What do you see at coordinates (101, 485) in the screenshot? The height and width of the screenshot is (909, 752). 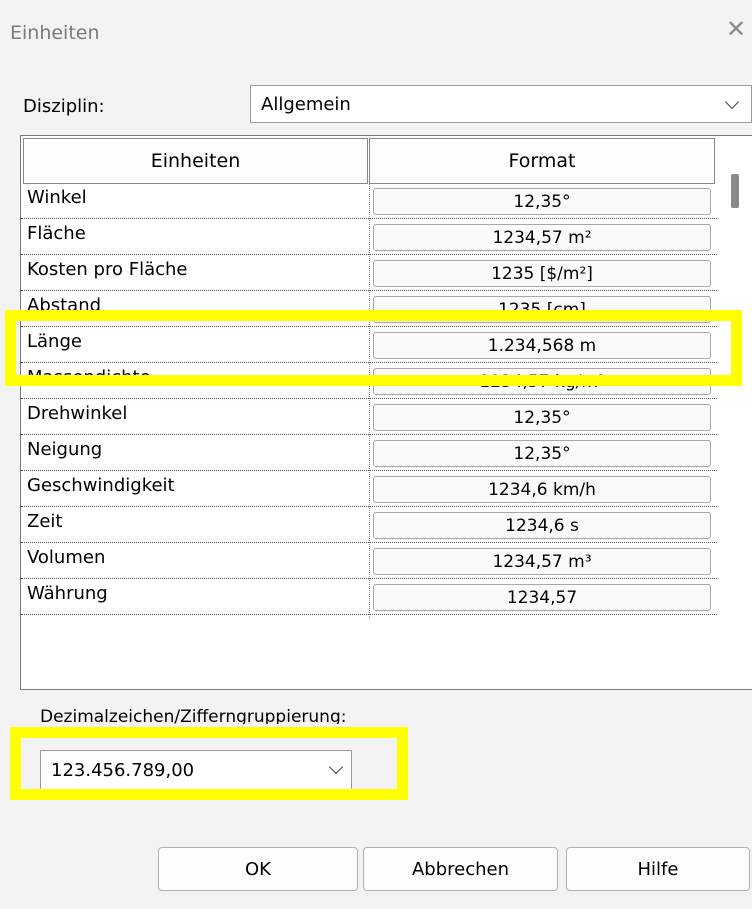 I see `unit-name: Geschwindigkeit` at bounding box center [101, 485].